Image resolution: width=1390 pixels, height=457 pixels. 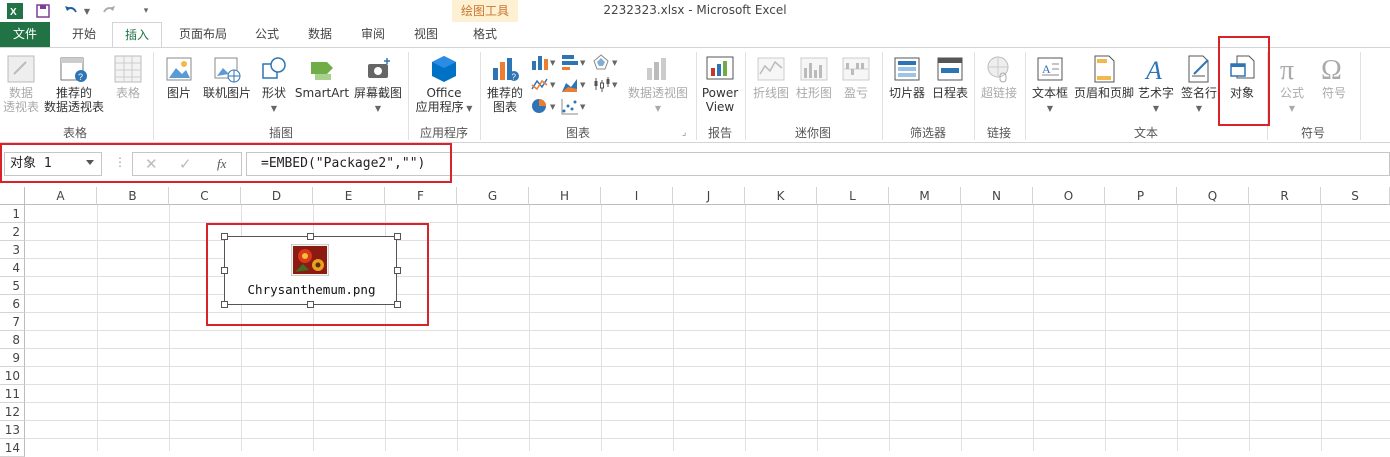 I want to click on symbol-button: Ω 符号, so click(x=1334, y=77).